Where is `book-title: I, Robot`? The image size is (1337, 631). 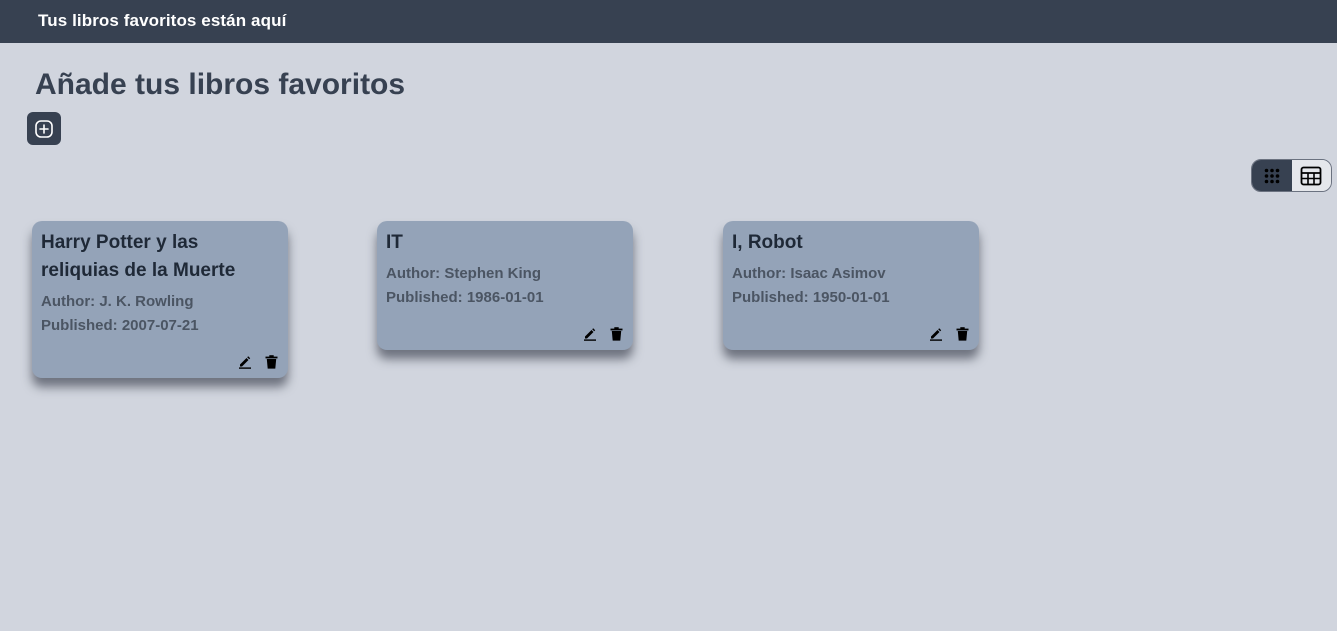 book-title: I, Robot is located at coordinates (767, 242).